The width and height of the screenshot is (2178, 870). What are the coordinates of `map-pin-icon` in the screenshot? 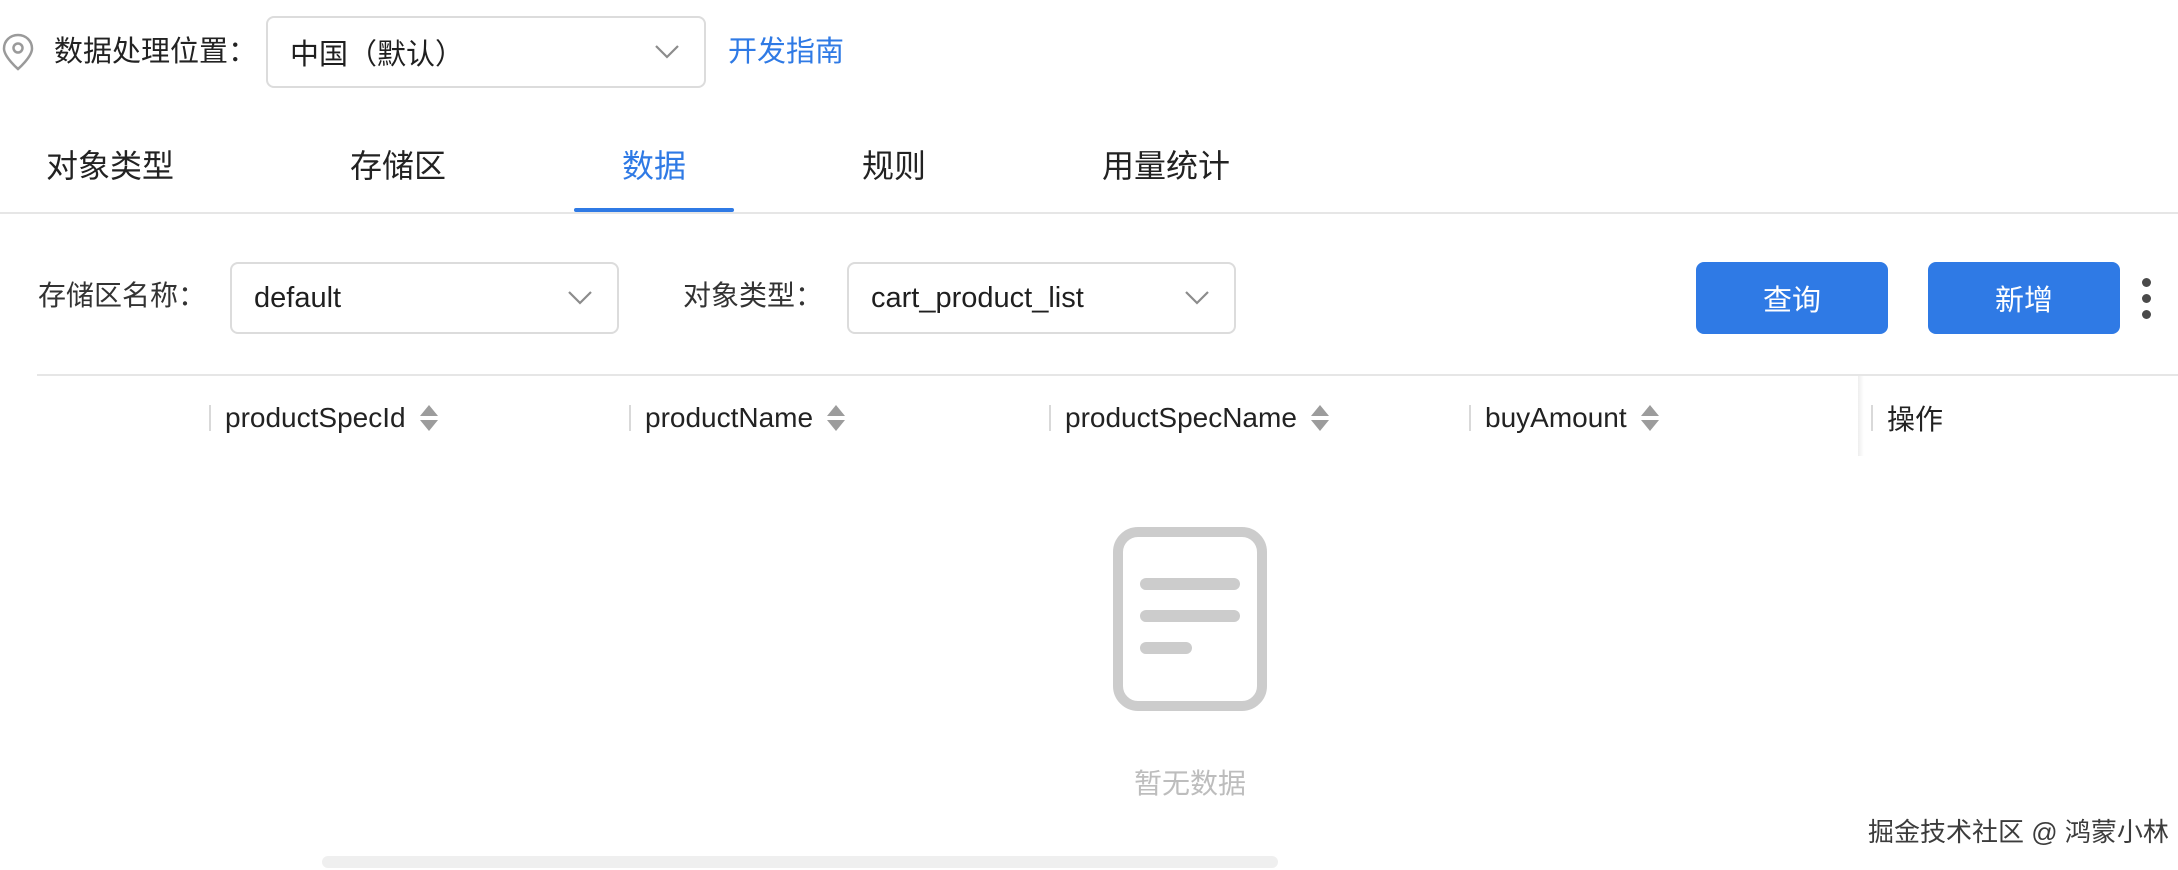 It's located at (18, 52).